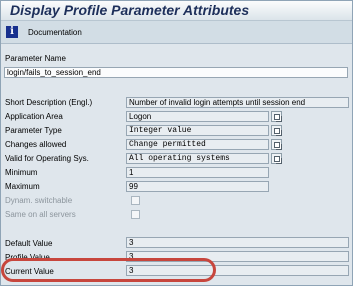 The width and height of the screenshot is (353, 286). I want to click on documentation-button: i Documentation, so click(44, 32).